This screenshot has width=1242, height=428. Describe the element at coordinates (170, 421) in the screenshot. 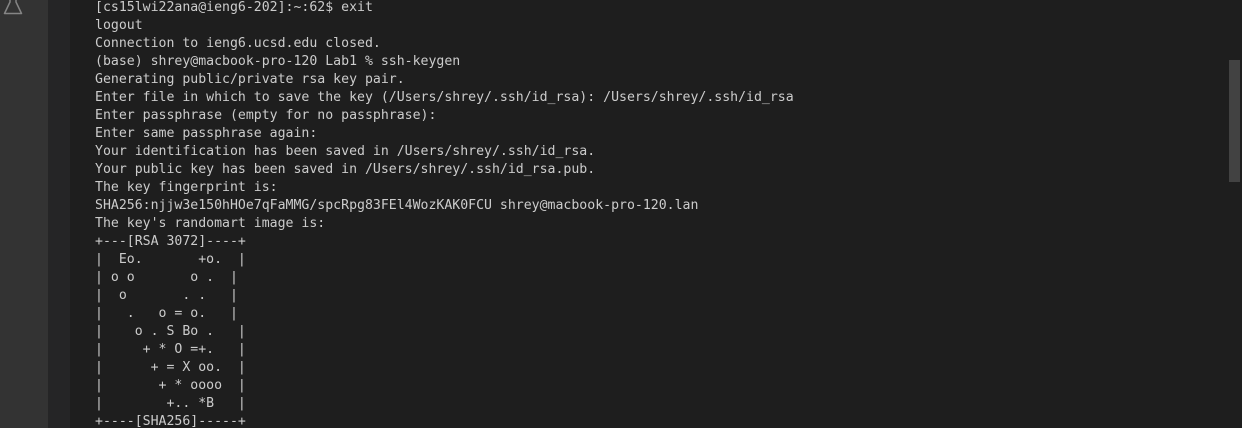

I see `terminal-line: +----[SHA256]-----+` at that location.